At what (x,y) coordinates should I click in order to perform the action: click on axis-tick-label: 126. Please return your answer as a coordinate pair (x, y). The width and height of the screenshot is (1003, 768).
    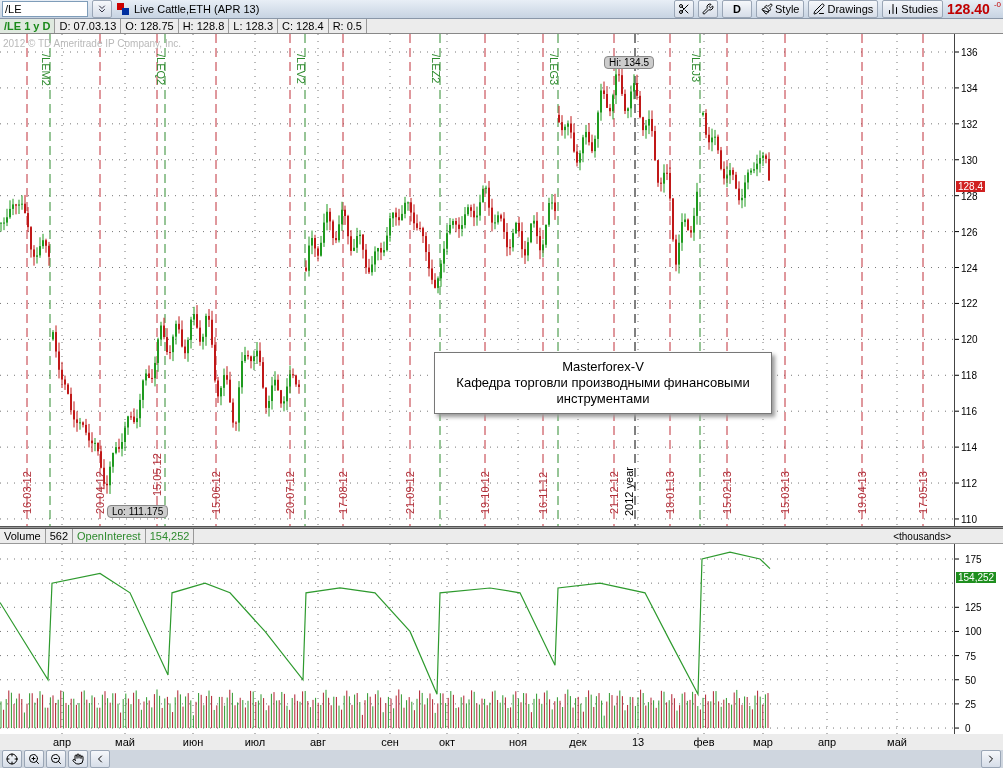
    Looking at the image, I should click on (969, 232).